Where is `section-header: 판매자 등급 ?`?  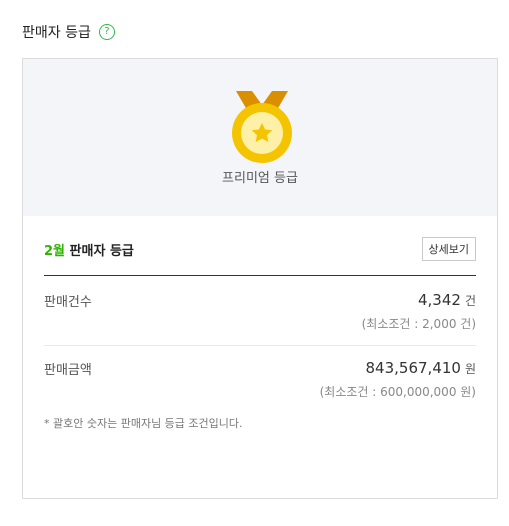 section-header: 판매자 등급 ? is located at coordinates (68, 32).